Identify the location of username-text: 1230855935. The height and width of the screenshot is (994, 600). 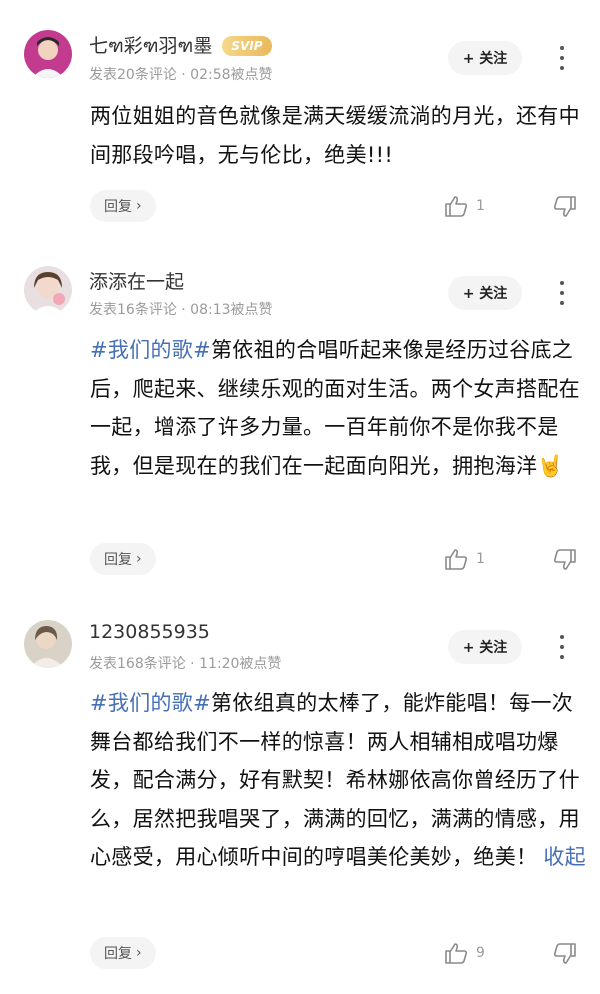
(149, 632).